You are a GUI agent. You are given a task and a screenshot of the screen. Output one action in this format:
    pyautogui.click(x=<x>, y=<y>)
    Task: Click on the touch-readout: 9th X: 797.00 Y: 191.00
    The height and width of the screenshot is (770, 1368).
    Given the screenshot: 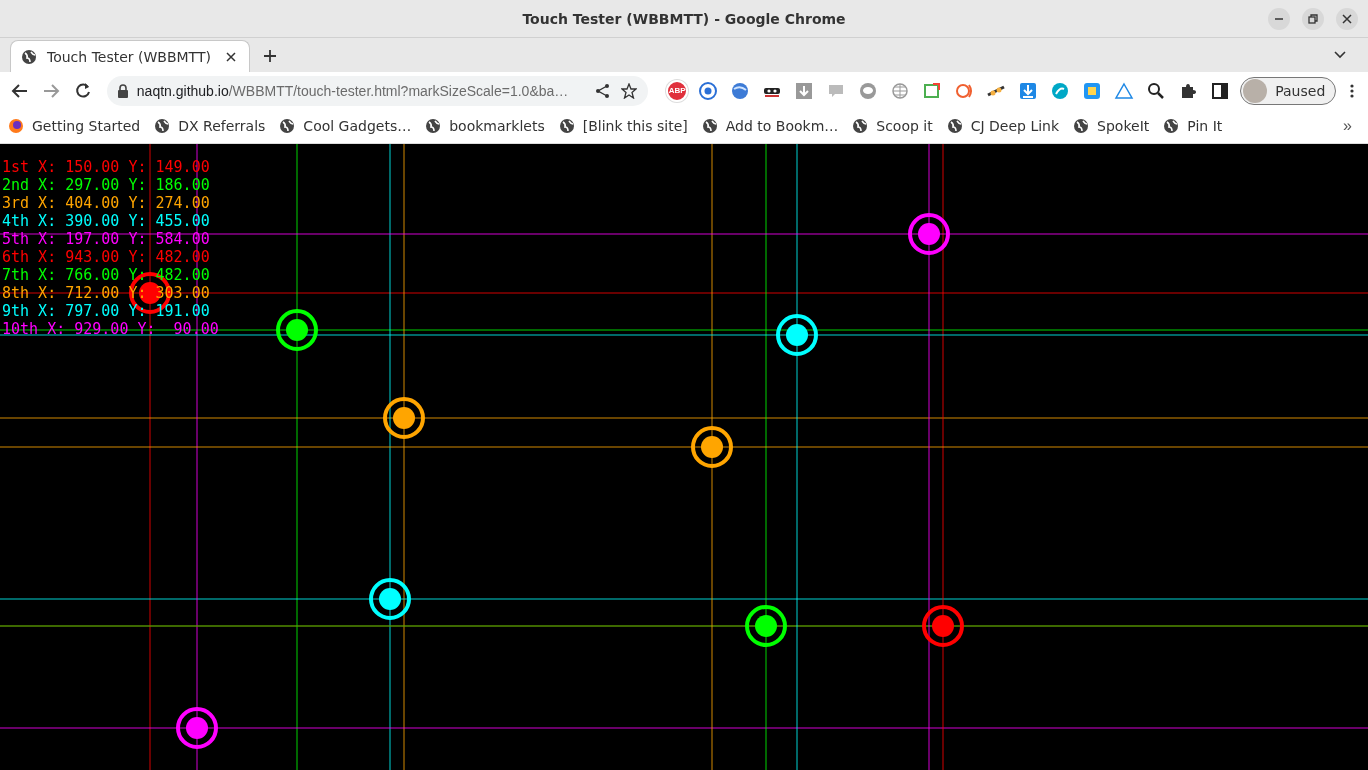 What is the action you would take?
    pyautogui.click(x=106, y=311)
    